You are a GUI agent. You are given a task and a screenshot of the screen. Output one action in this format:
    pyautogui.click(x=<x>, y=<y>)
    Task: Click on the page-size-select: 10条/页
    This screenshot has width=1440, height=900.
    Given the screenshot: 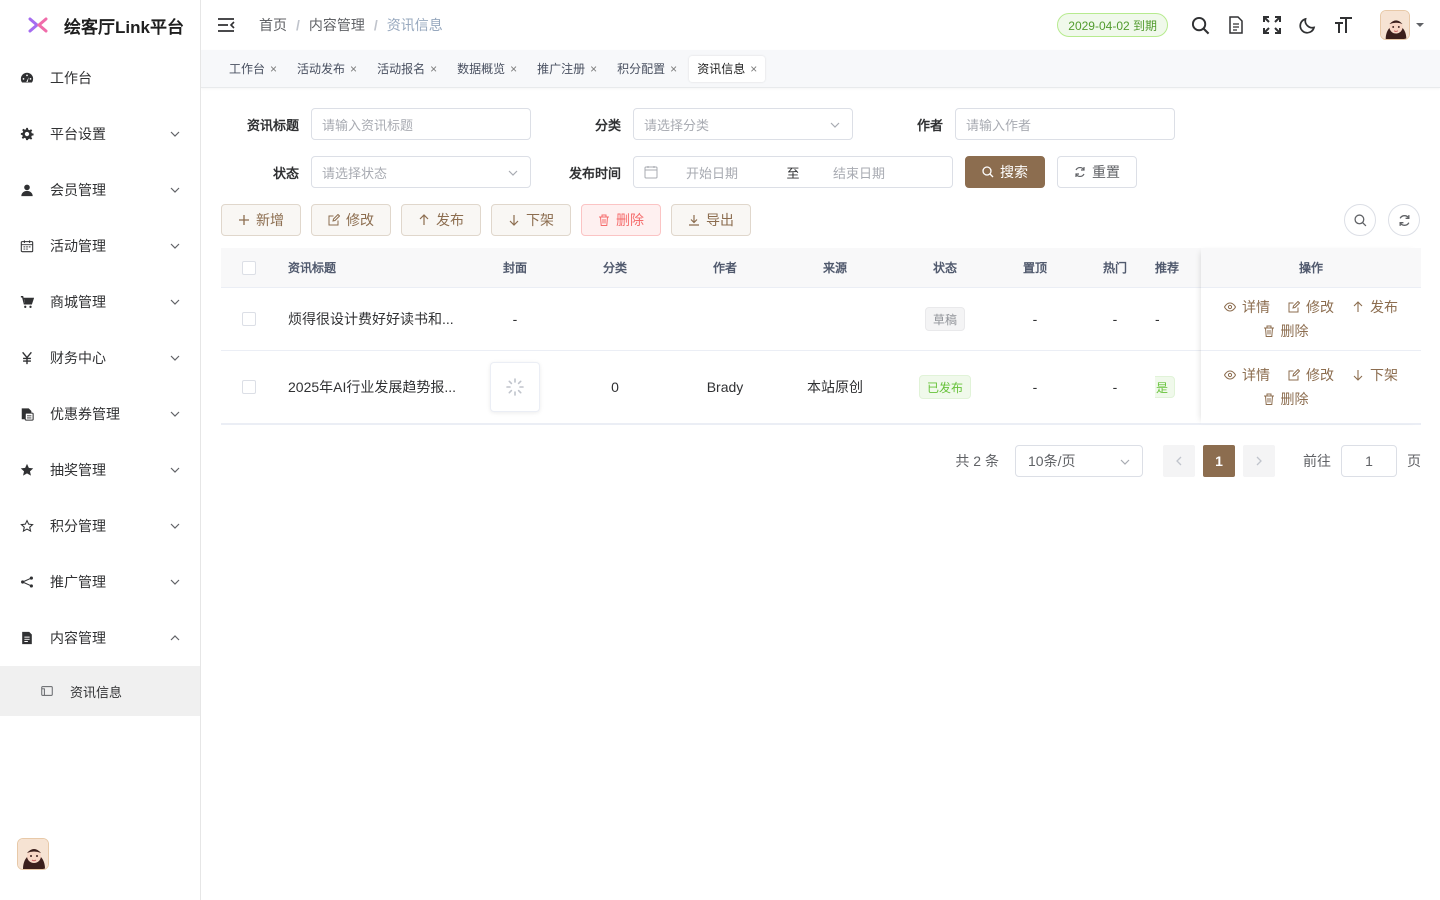 What is the action you would take?
    pyautogui.click(x=1079, y=461)
    